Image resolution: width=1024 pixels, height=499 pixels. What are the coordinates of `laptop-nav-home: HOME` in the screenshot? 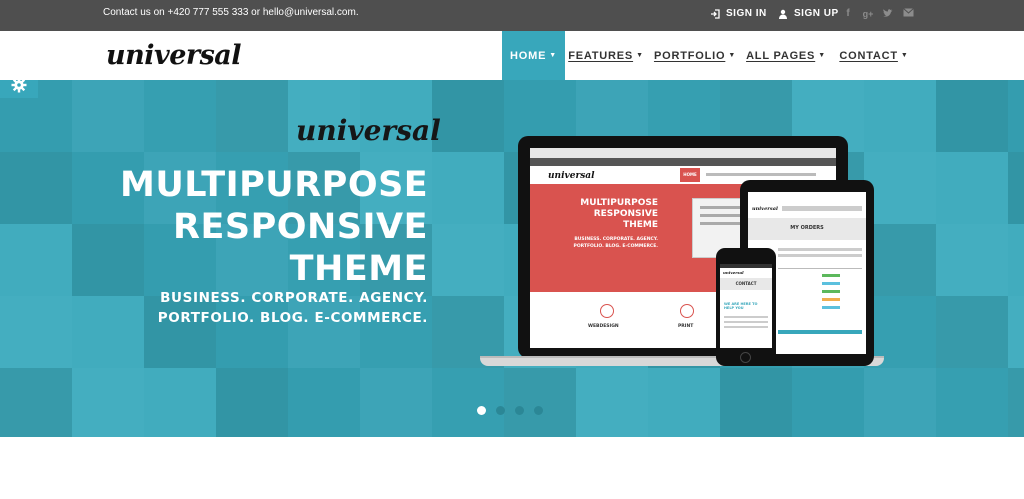 It's located at (690, 175).